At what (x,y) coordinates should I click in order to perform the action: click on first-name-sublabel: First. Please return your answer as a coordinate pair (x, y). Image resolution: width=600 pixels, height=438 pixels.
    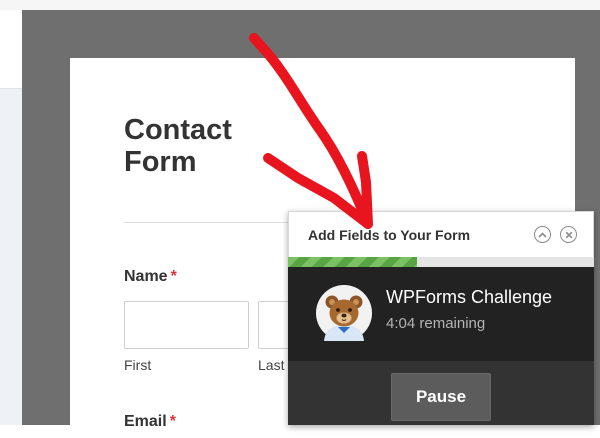
    Looking at the image, I should click on (138, 365).